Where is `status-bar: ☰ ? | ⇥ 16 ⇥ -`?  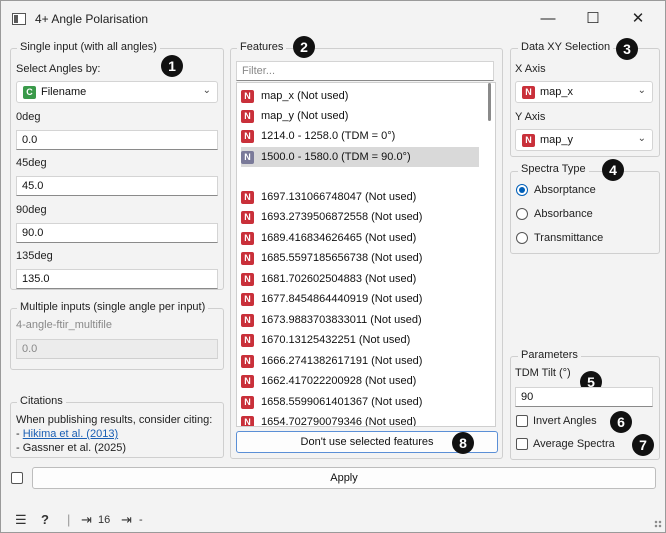 status-bar: ☰ ? | ⇥ 16 ⇥ - is located at coordinates (333, 520).